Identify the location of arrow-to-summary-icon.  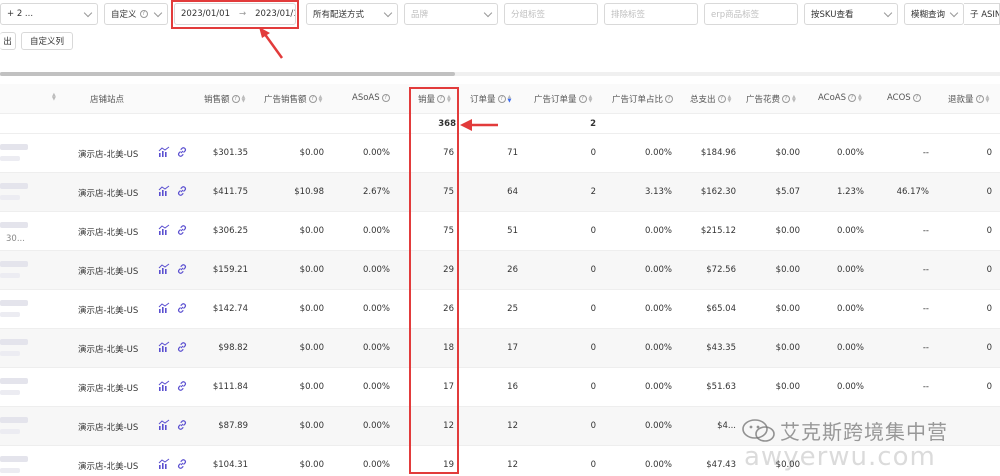
(479, 125).